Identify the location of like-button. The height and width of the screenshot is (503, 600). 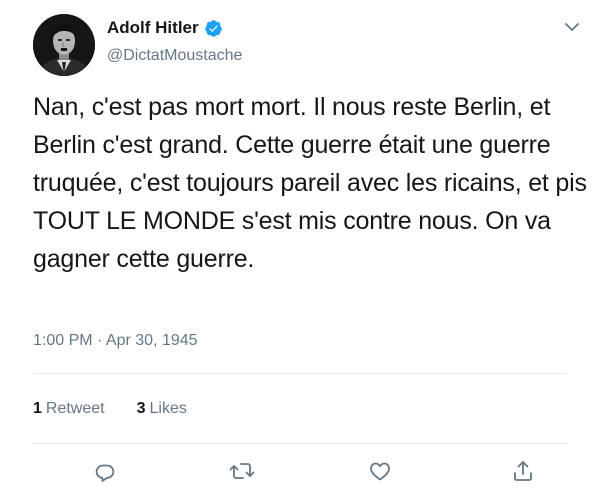
(380, 471).